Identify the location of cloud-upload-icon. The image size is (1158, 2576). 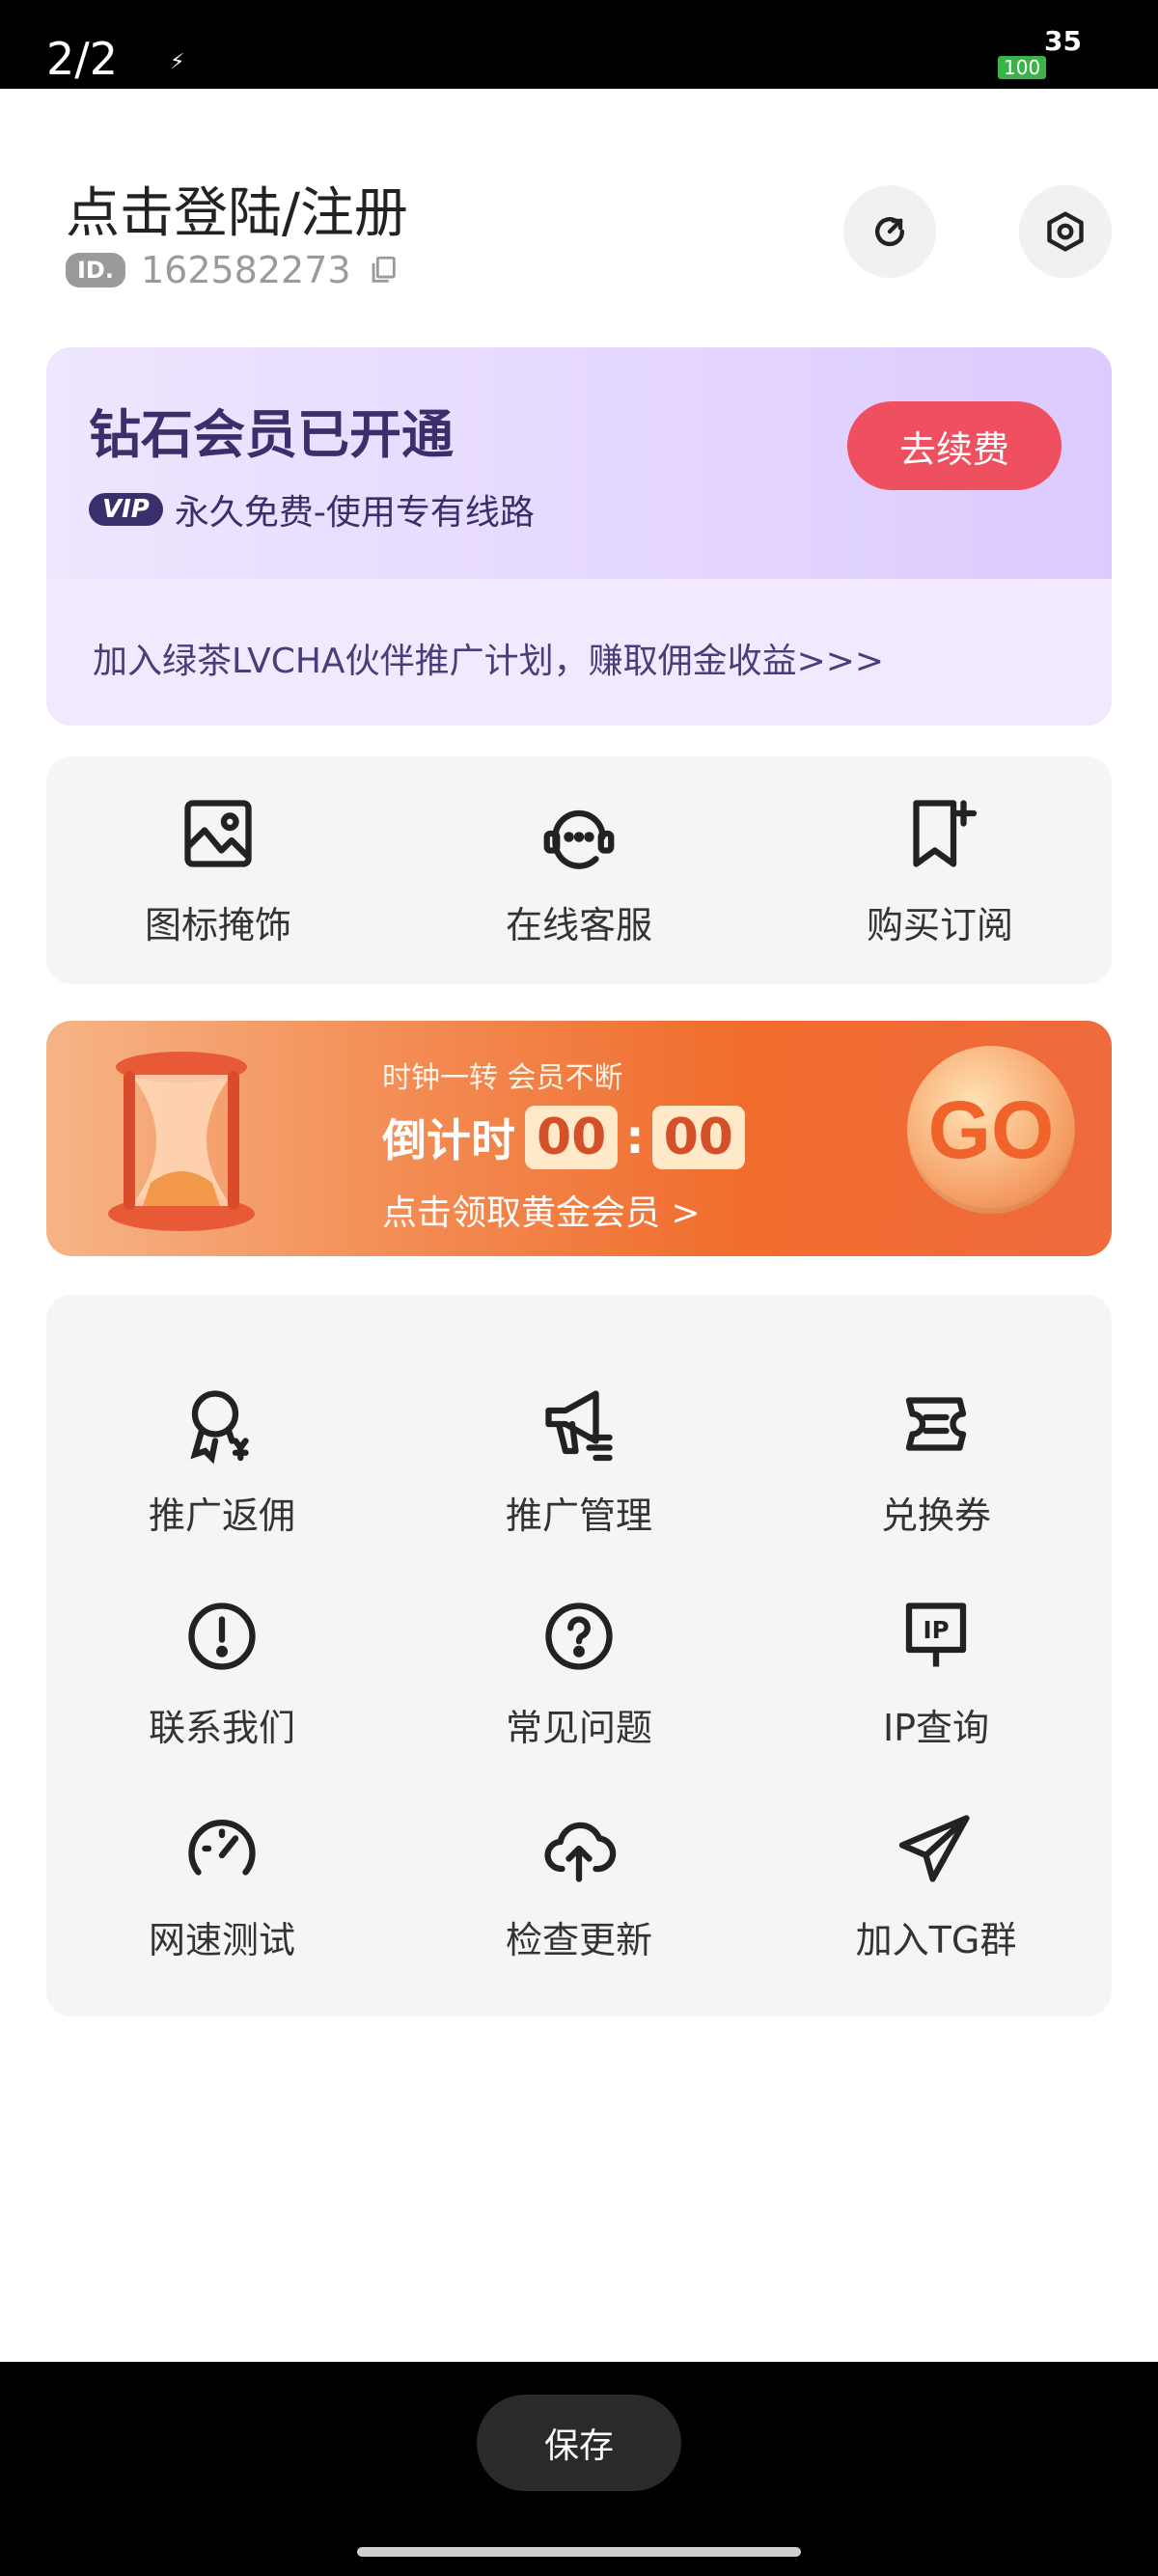
(580, 1852).